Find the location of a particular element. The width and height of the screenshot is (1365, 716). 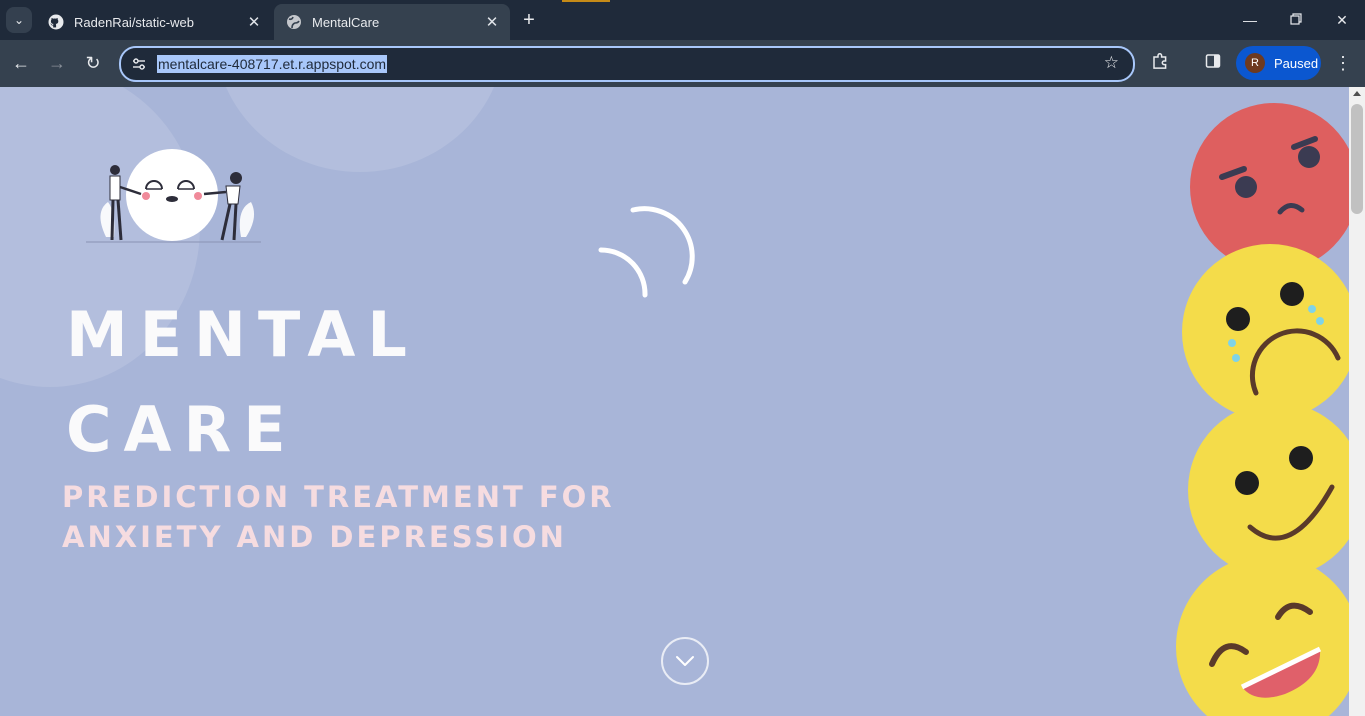

github-icon is located at coordinates (56, 22).